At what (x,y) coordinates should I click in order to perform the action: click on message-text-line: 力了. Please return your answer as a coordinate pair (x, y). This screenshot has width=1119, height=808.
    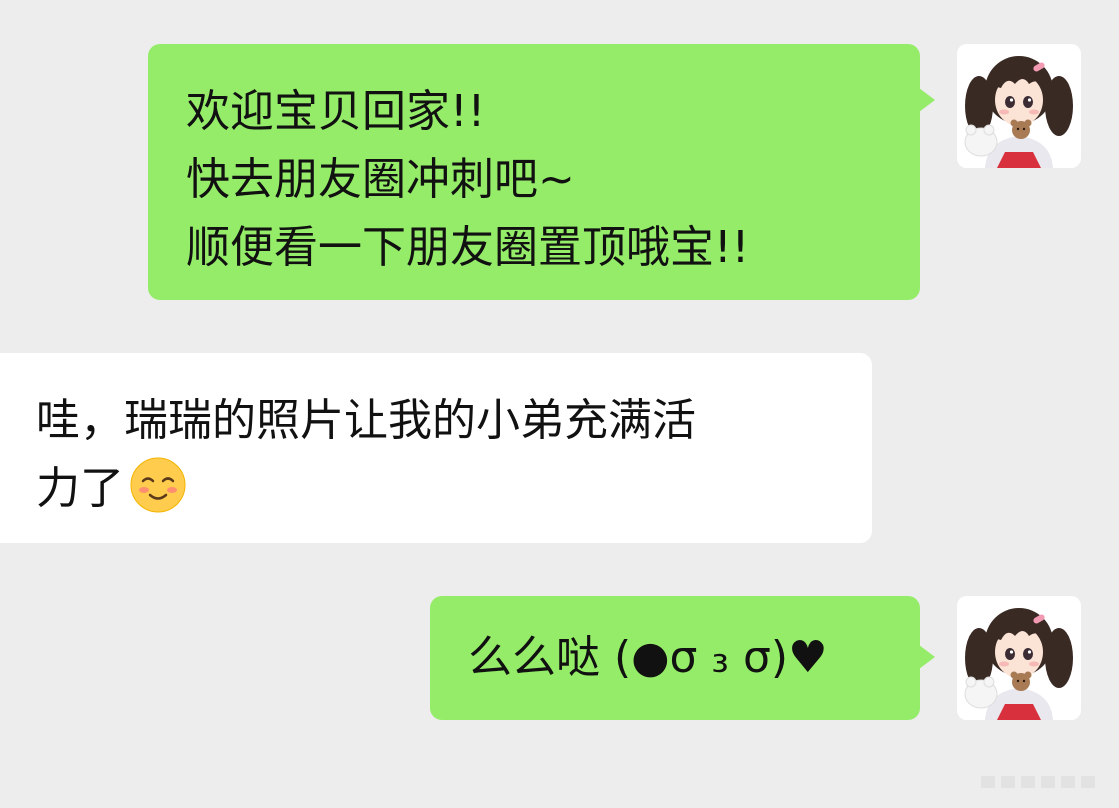
    Looking at the image, I should click on (454, 489).